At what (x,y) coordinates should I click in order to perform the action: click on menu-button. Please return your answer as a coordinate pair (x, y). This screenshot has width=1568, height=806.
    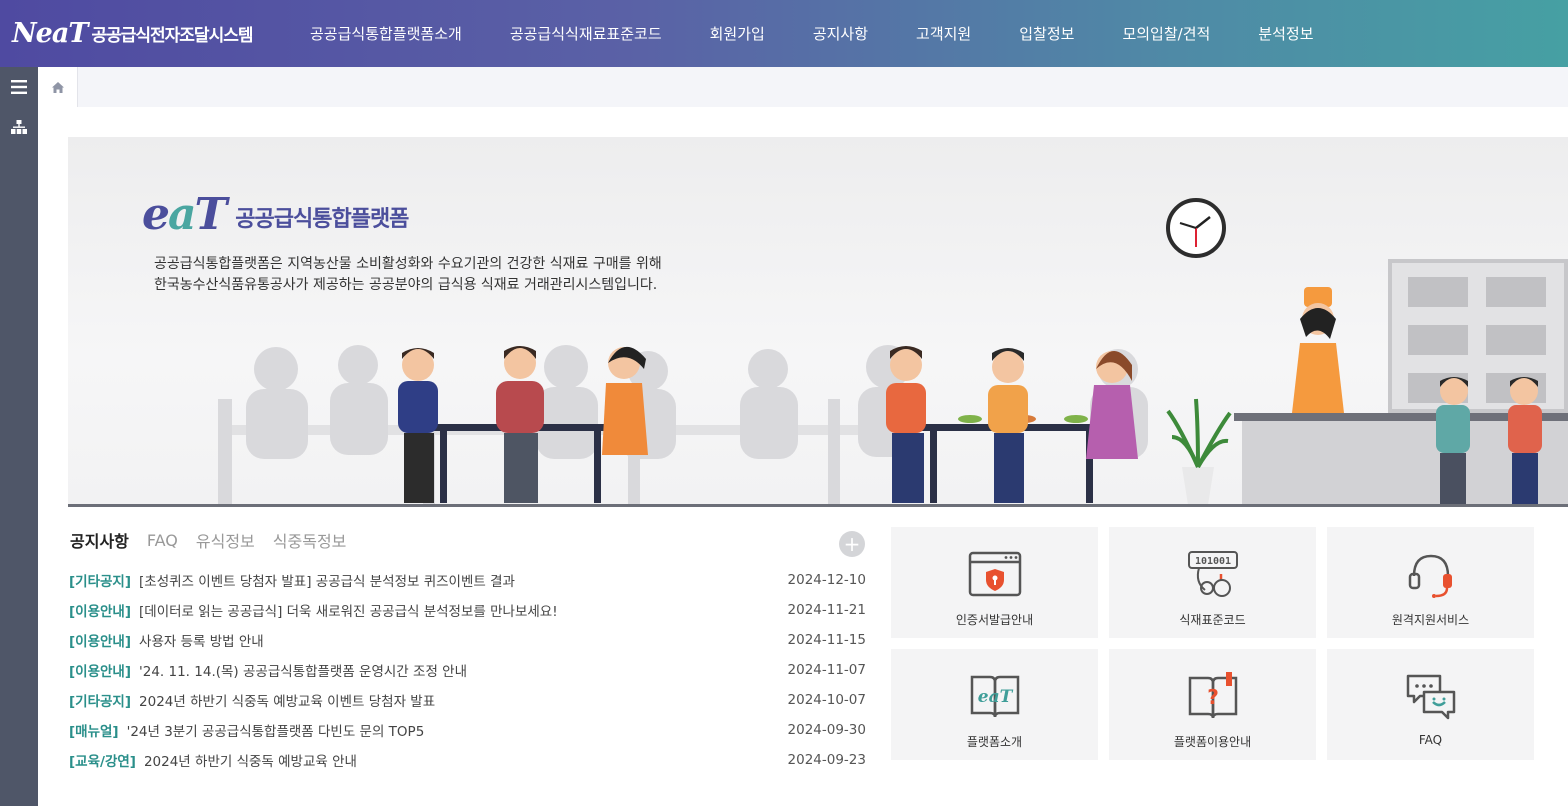
    Looking at the image, I should click on (19, 87).